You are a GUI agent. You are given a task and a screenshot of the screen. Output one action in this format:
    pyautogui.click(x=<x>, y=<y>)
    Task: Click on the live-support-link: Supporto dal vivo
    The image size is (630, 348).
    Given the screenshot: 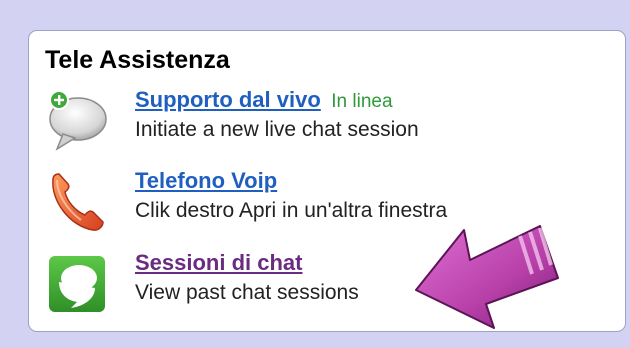 What is the action you would take?
    pyautogui.click(x=228, y=100)
    